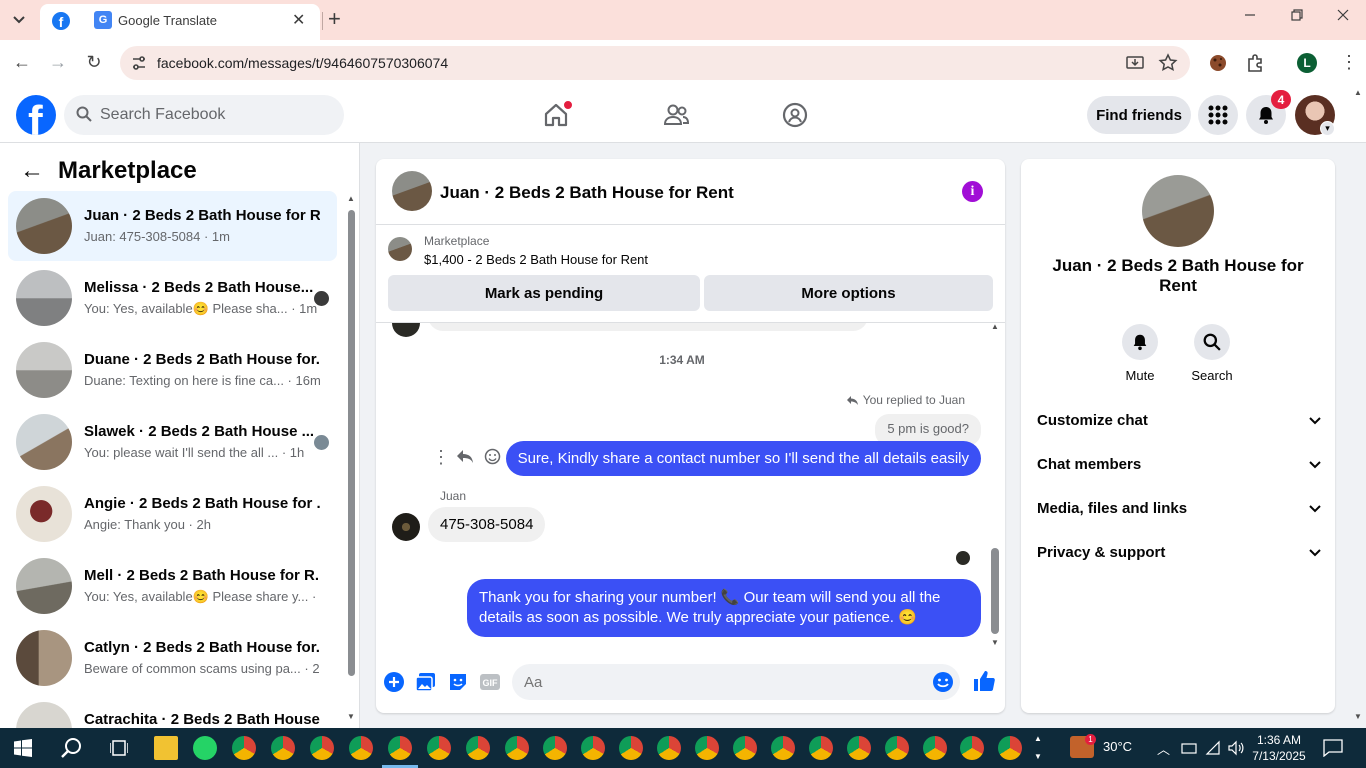 This screenshot has height=768, width=1366. Describe the element at coordinates (943, 682) in the screenshot. I see `emoji-icon` at that location.